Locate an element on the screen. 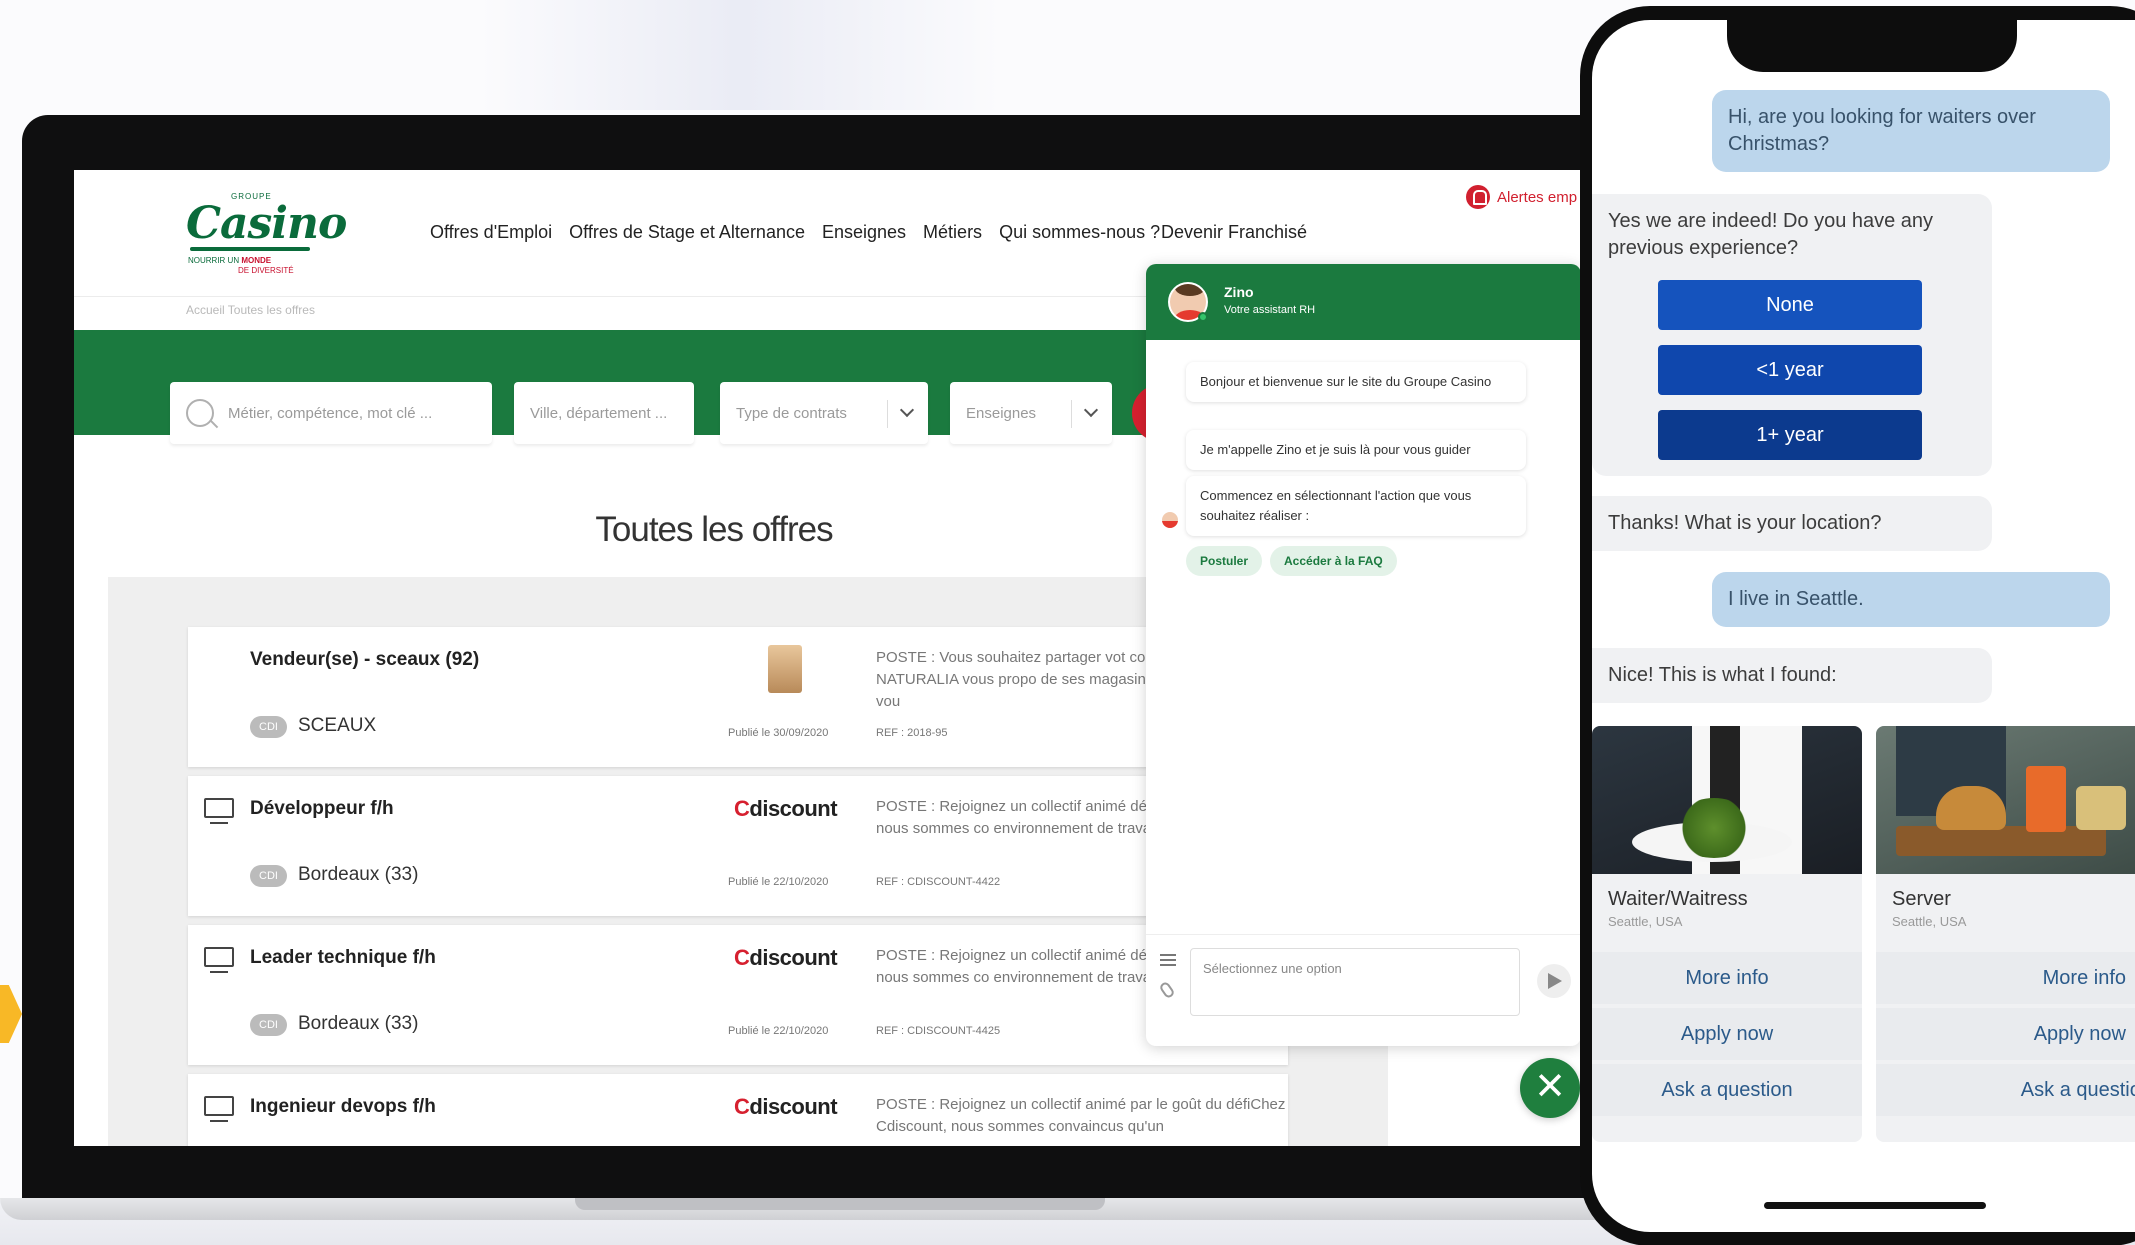 The height and width of the screenshot is (1245, 2135). assistant-mini-avatar is located at coordinates (1170, 520).